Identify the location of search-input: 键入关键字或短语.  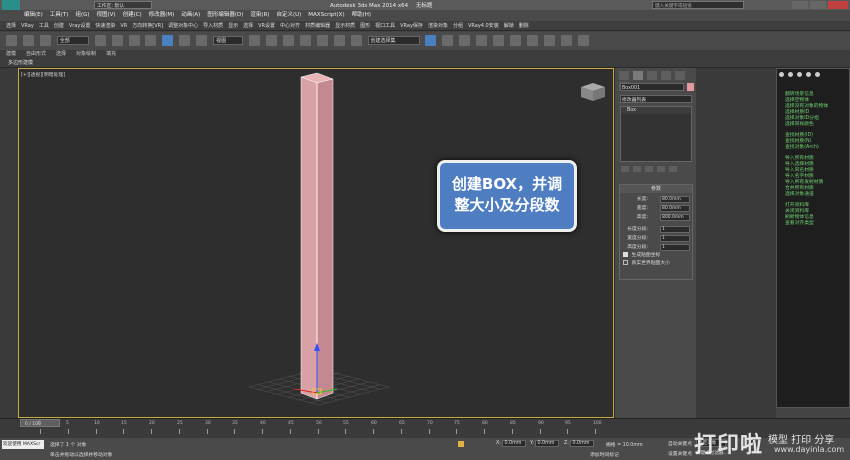
(698, 5).